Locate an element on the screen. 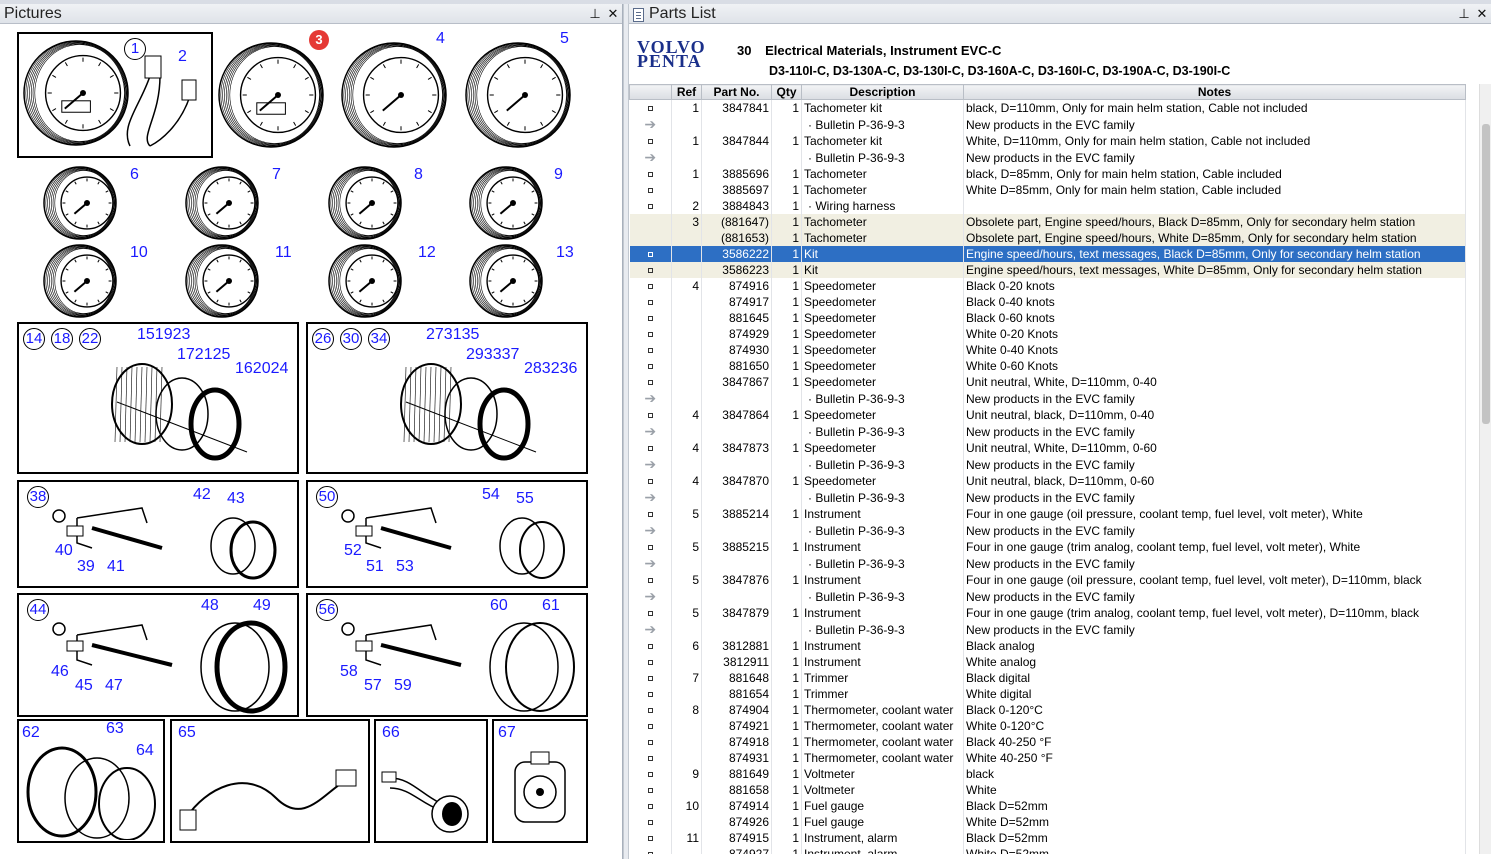 The width and height of the screenshot is (1491, 859). bezel-kit-frame-left-drawing is located at coordinates (177, 407).